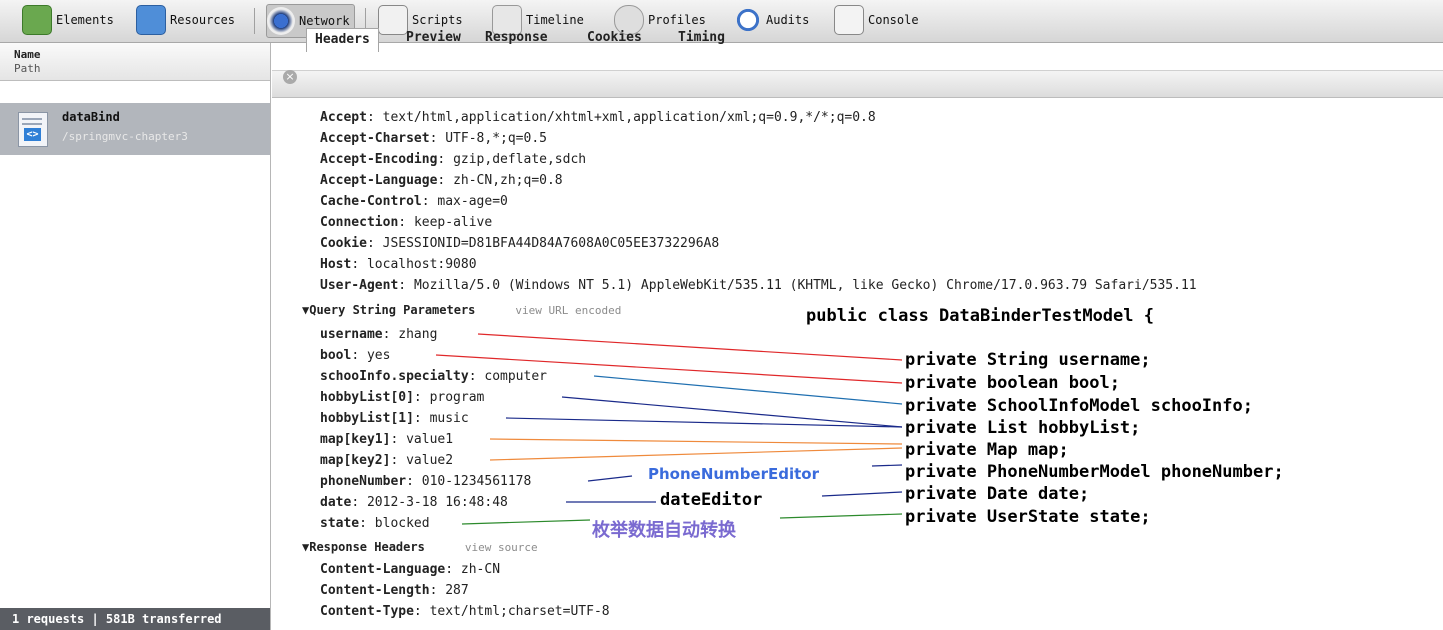 This screenshot has width=1443, height=630. What do you see at coordinates (841, 516) in the screenshot?
I see `connector-state-right` at bounding box center [841, 516].